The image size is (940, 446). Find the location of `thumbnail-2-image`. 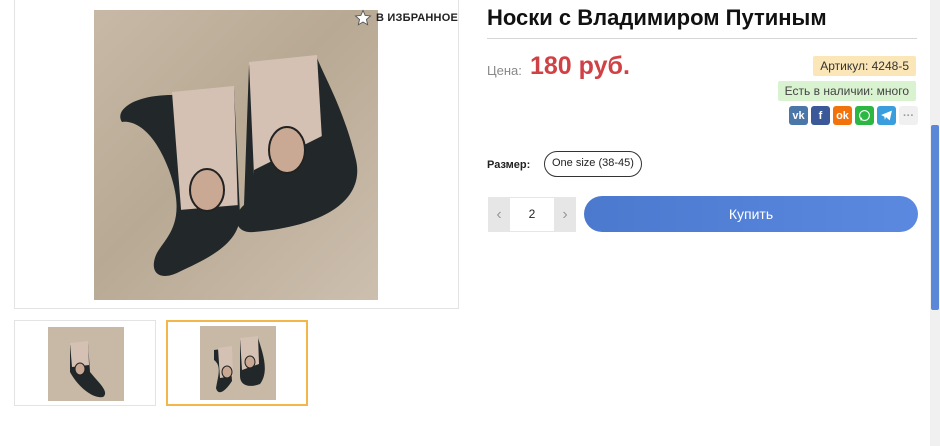

thumbnail-2-image is located at coordinates (238, 363).